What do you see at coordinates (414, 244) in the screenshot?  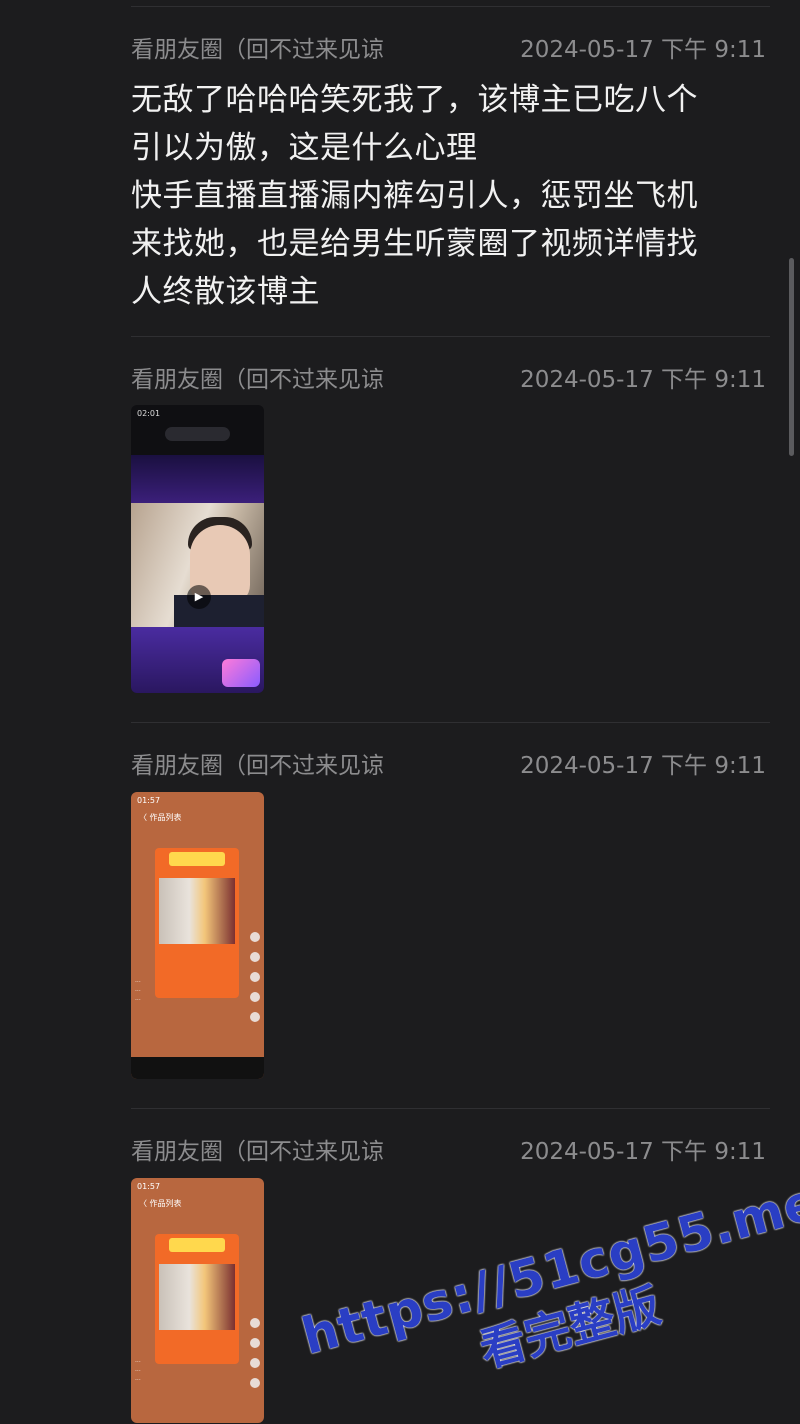 I see `message-line: 来找她，也是给男生听蒙圈了视频详情找` at bounding box center [414, 244].